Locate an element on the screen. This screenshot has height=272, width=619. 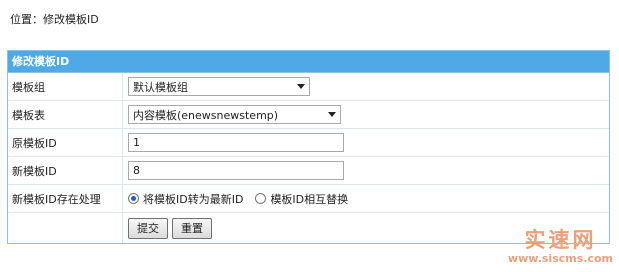
row-new-template-id: 新模板ID 8 is located at coordinates (308, 171).